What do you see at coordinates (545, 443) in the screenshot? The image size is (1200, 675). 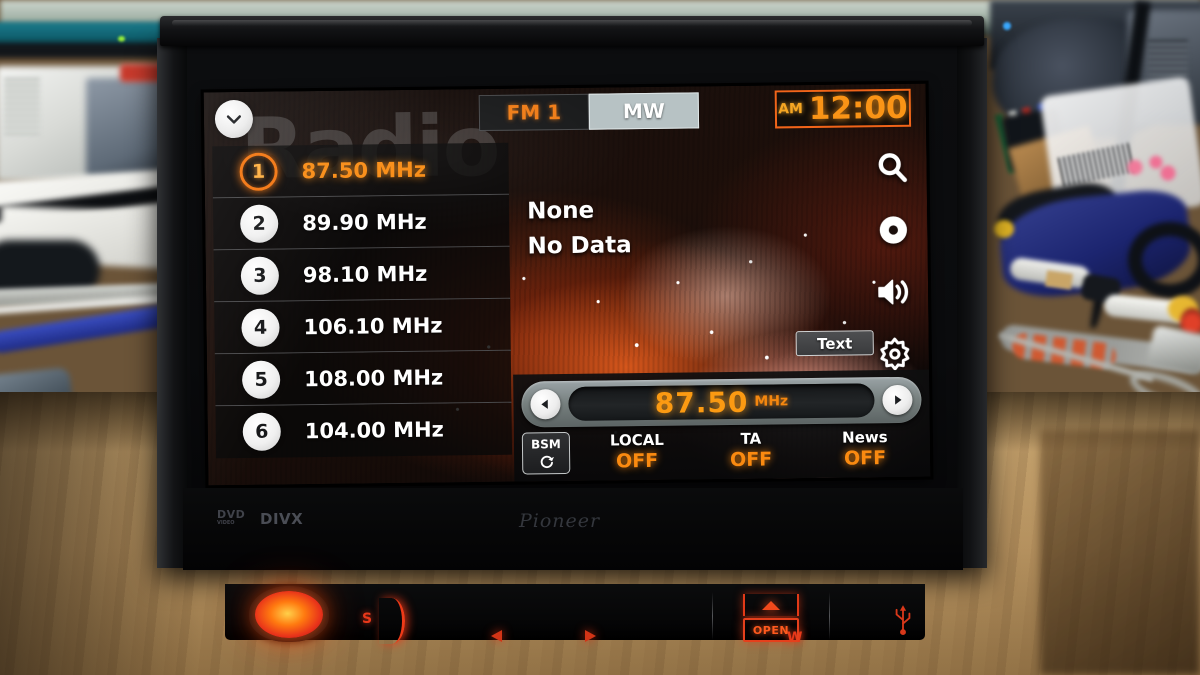 I see `bsm-label: BSM` at bounding box center [545, 443].